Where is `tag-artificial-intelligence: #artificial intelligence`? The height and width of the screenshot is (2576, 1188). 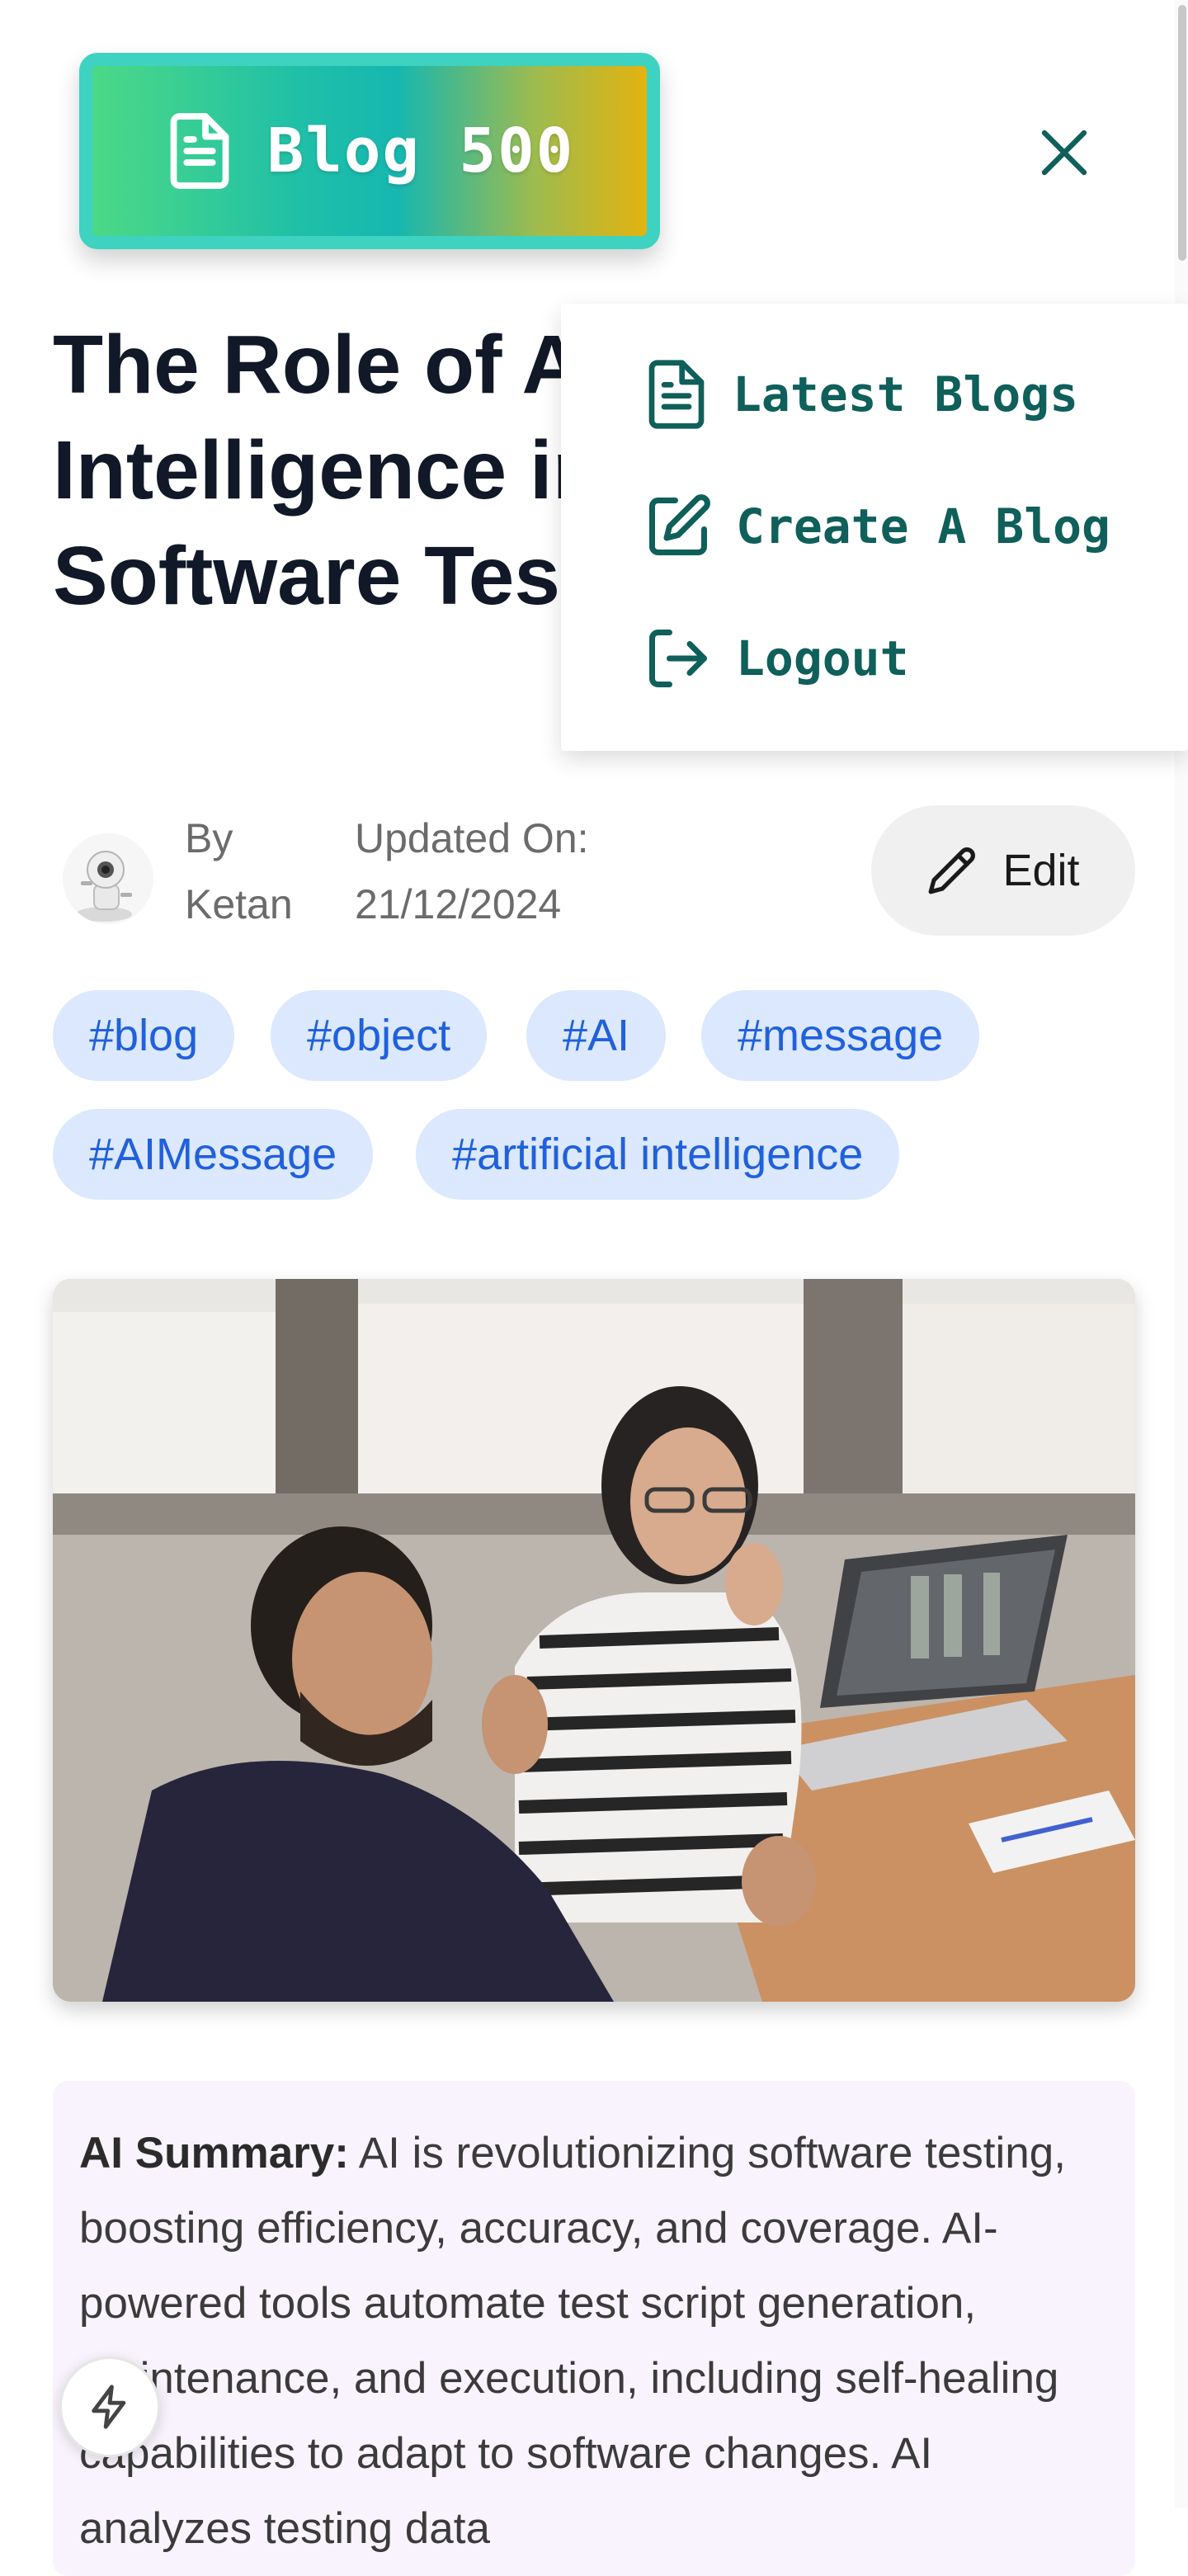 tag-artificial-intelligence: #artificial intelligence is located at coordinates (658, 1154).